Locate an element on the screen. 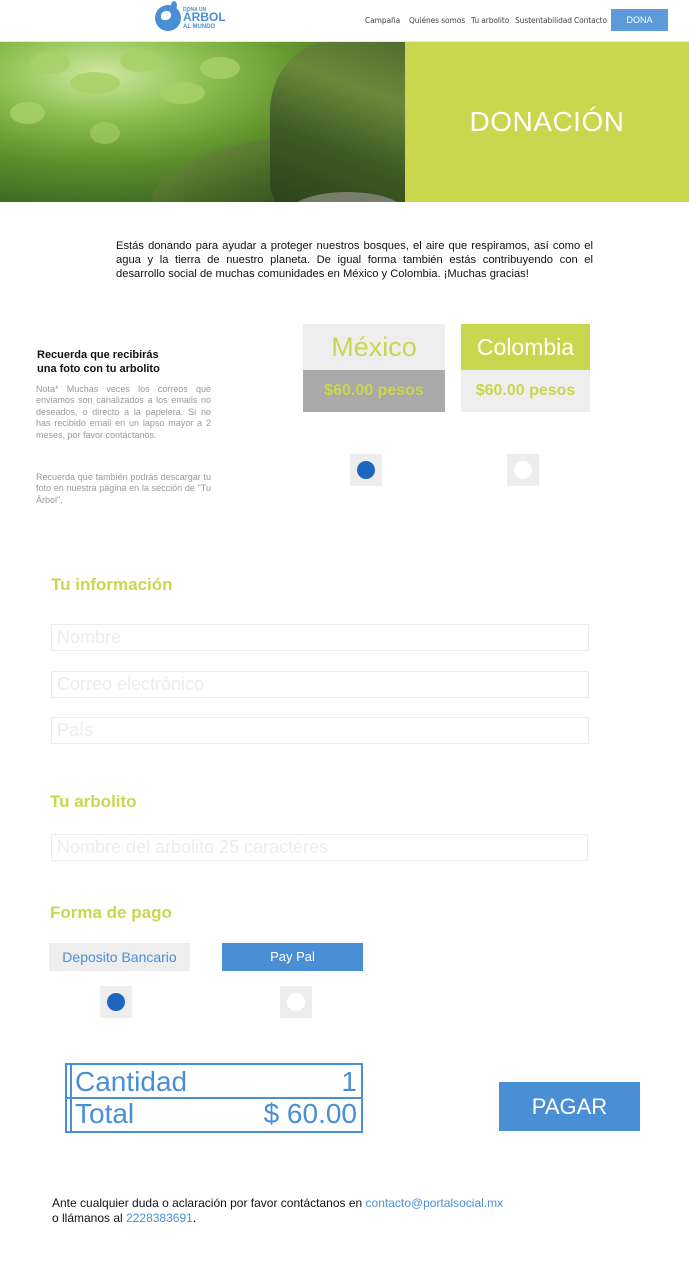 This screenshot has width=689, height=1280. note-title-line: Recuerda que recibirás is located at coordinates (98, 355).